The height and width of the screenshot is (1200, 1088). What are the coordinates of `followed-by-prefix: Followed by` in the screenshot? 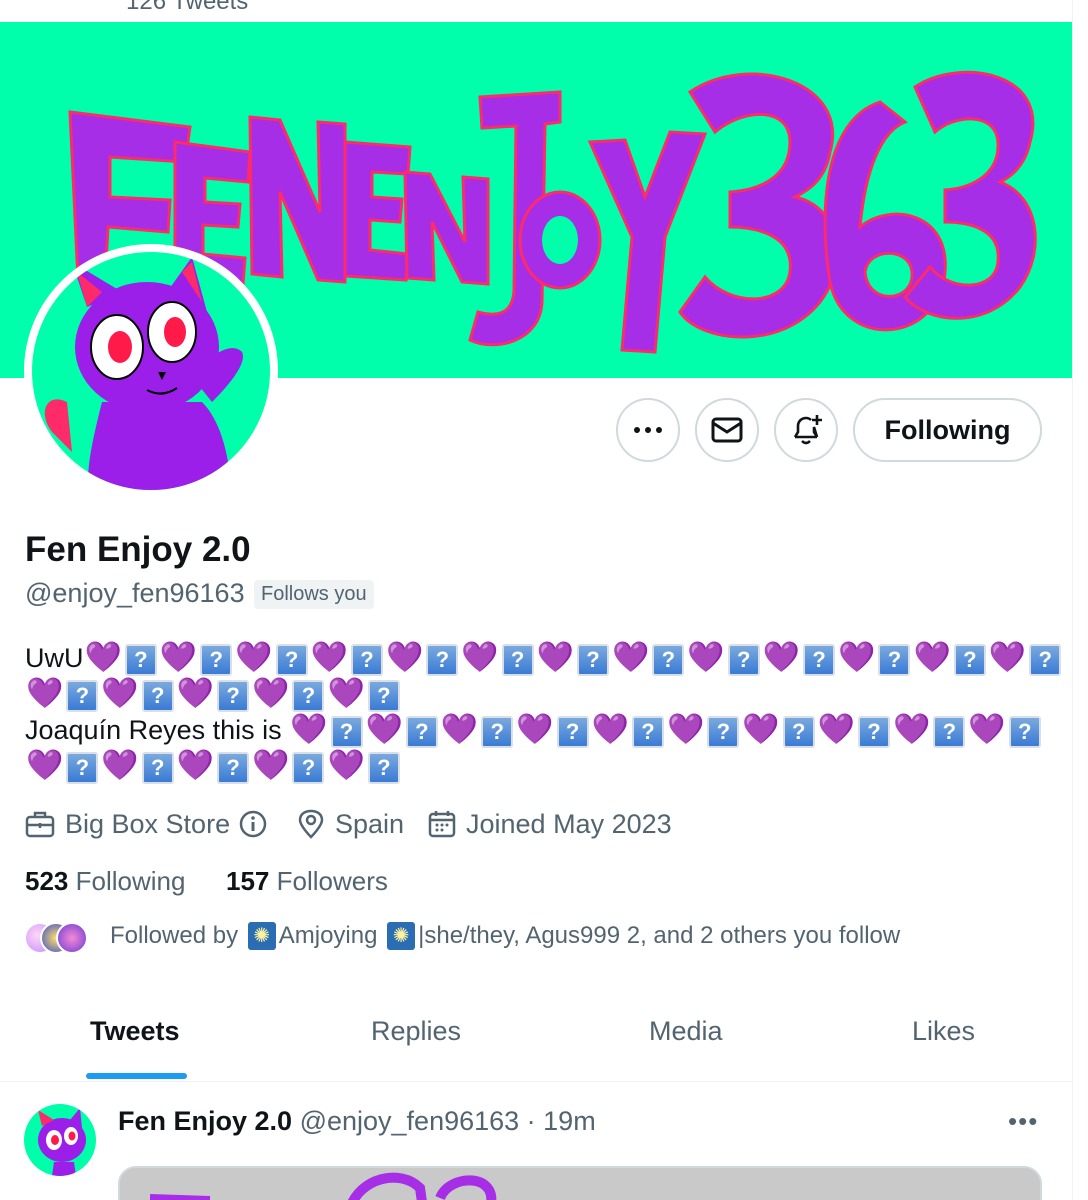 It's located at (174, 935).